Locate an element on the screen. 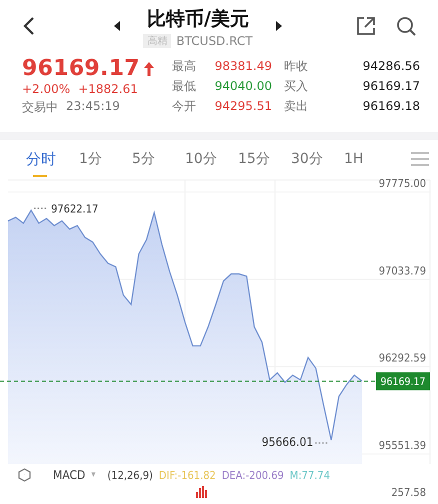 This screenshot has width=438, height=504. axis-label: 257.58 is located at coordinates (408, 492).